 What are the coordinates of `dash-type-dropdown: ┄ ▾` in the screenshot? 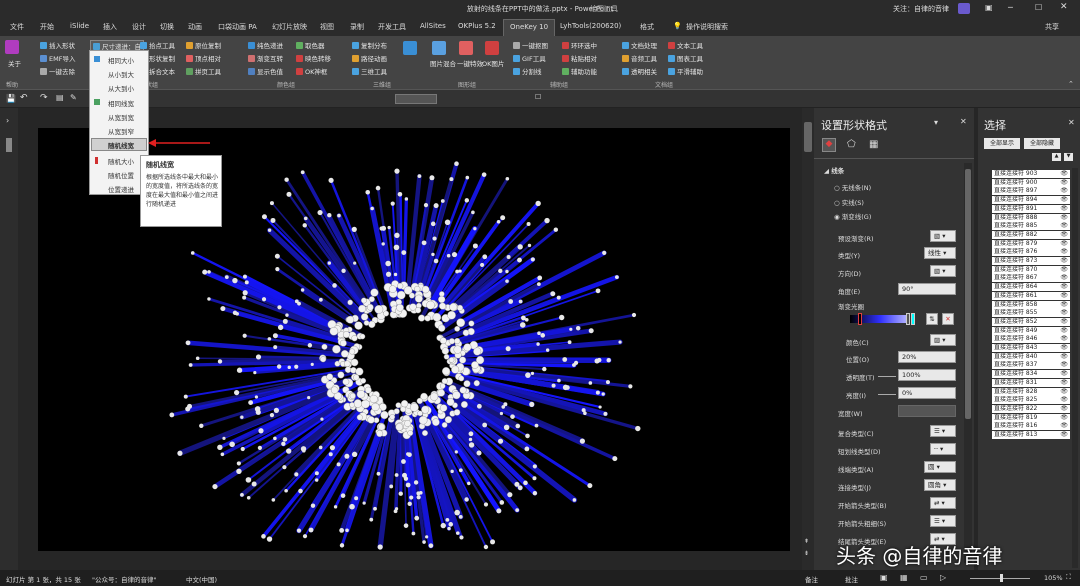 It's located at (943, 449).